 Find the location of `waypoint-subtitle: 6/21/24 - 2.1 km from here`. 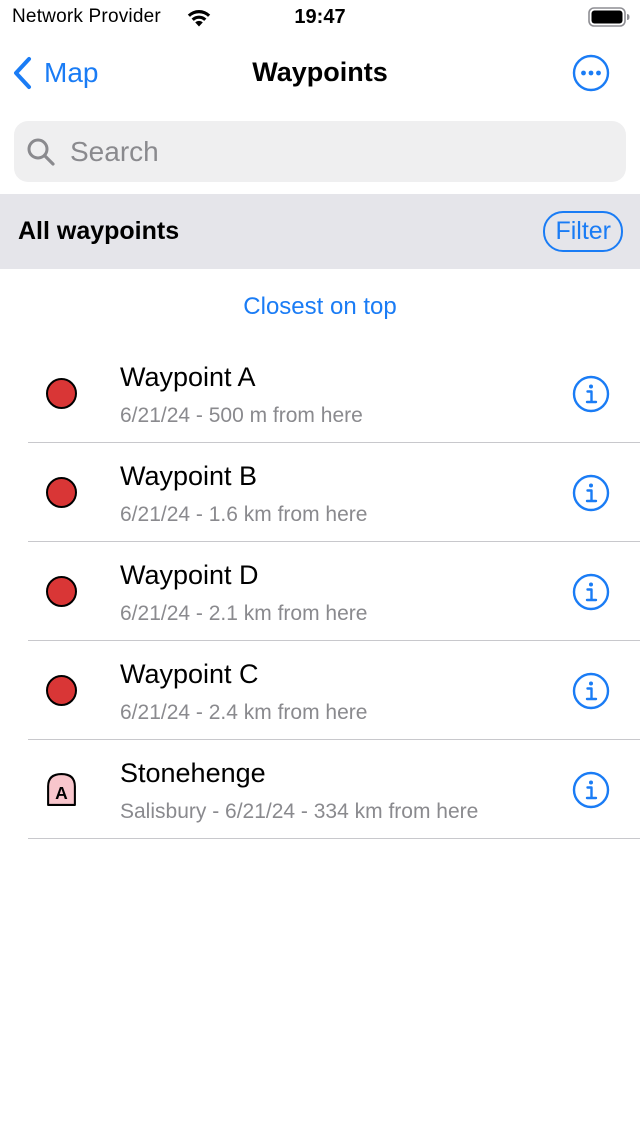

waypoint-subtitle: 6/21/24 - 2.1 km from here is located at coordinates (244, 613).